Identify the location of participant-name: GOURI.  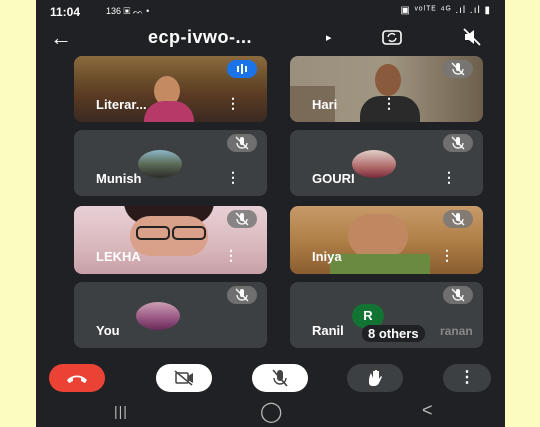
(333, 178).